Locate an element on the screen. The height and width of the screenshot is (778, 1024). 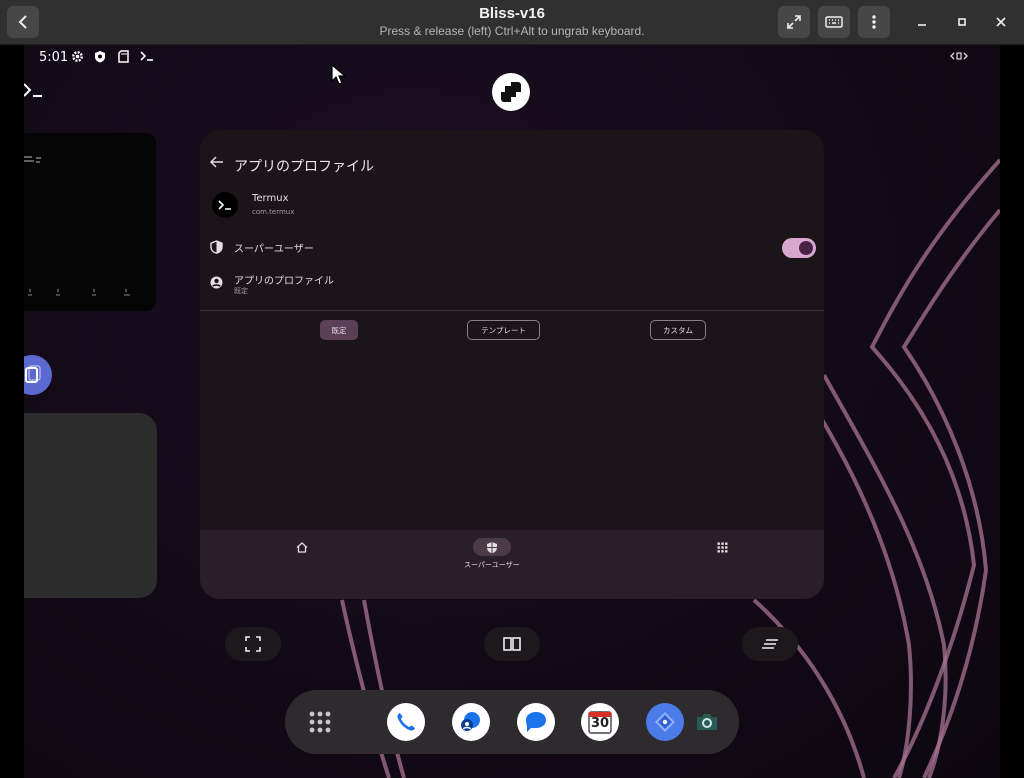
split-screen-icon is located at coordinates (512, 644).